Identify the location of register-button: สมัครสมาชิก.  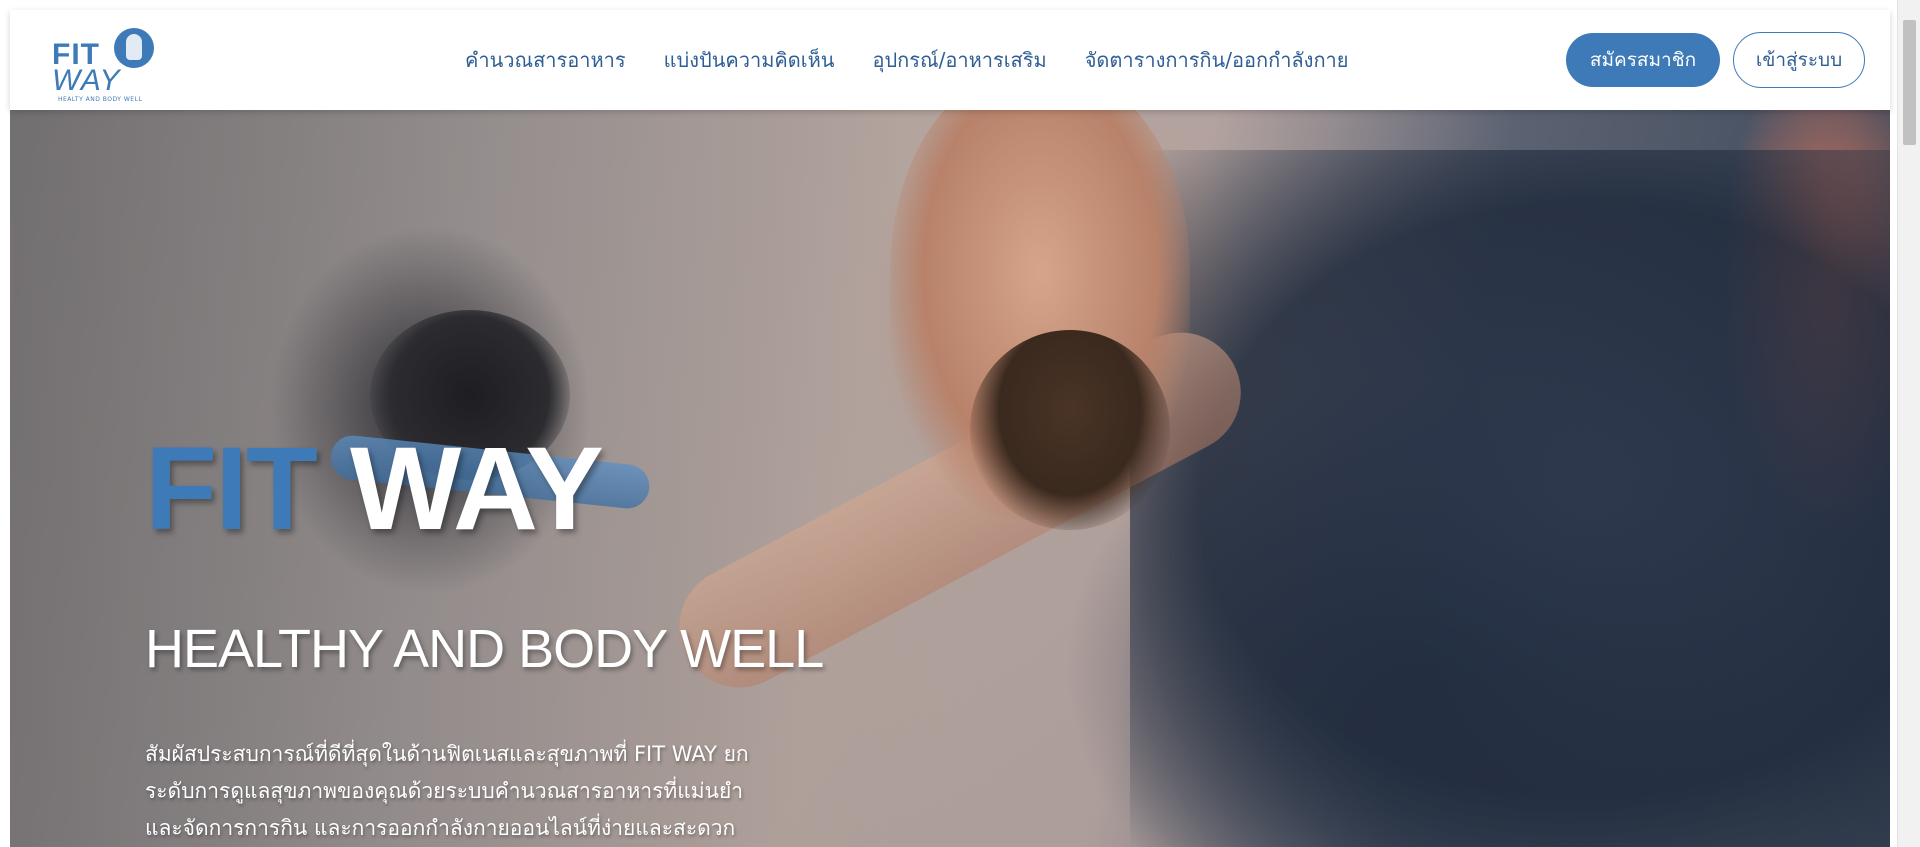
(1643, 60).